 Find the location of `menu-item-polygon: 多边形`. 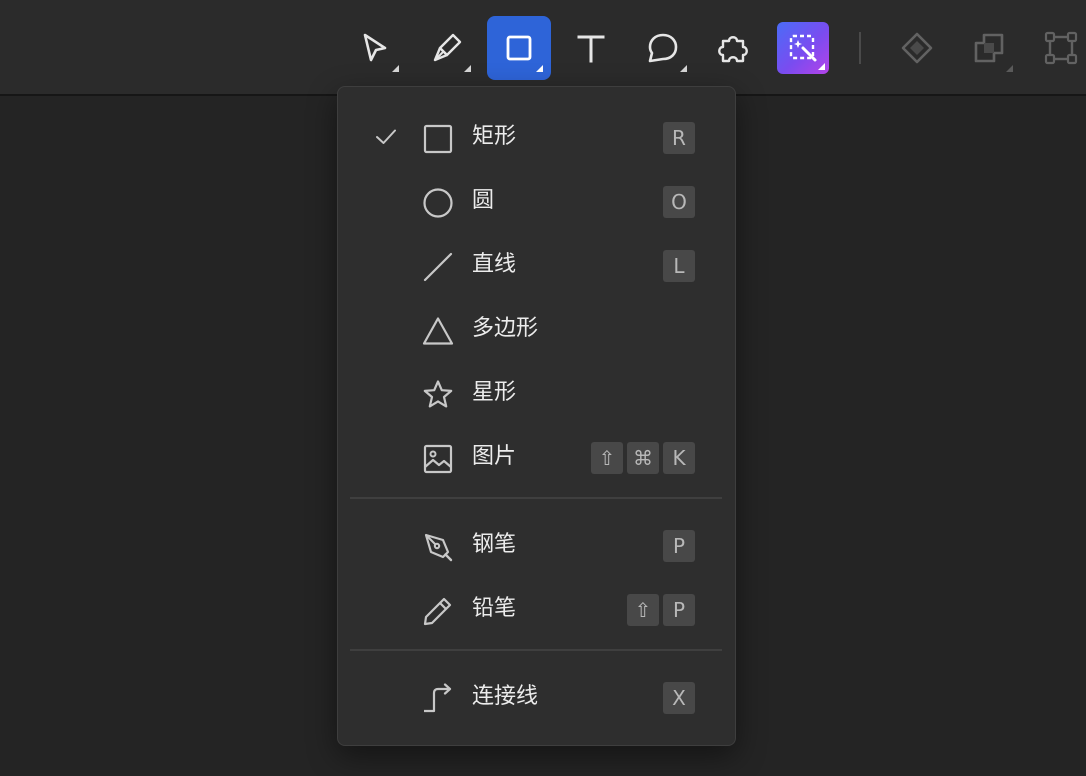

menu-item-polygon: 多边形 is located at coordinates (536, 329).